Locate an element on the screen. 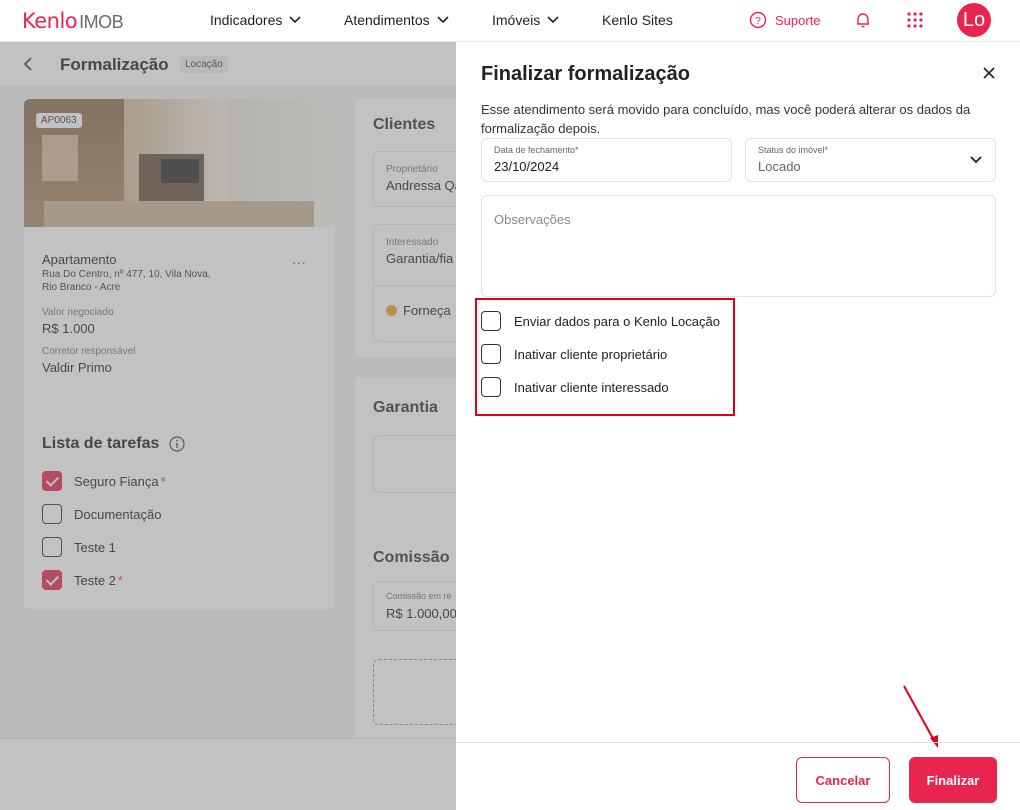 The image size is (1020, 810). cancel-button: Cancelar is located at coordinates (843, 780).